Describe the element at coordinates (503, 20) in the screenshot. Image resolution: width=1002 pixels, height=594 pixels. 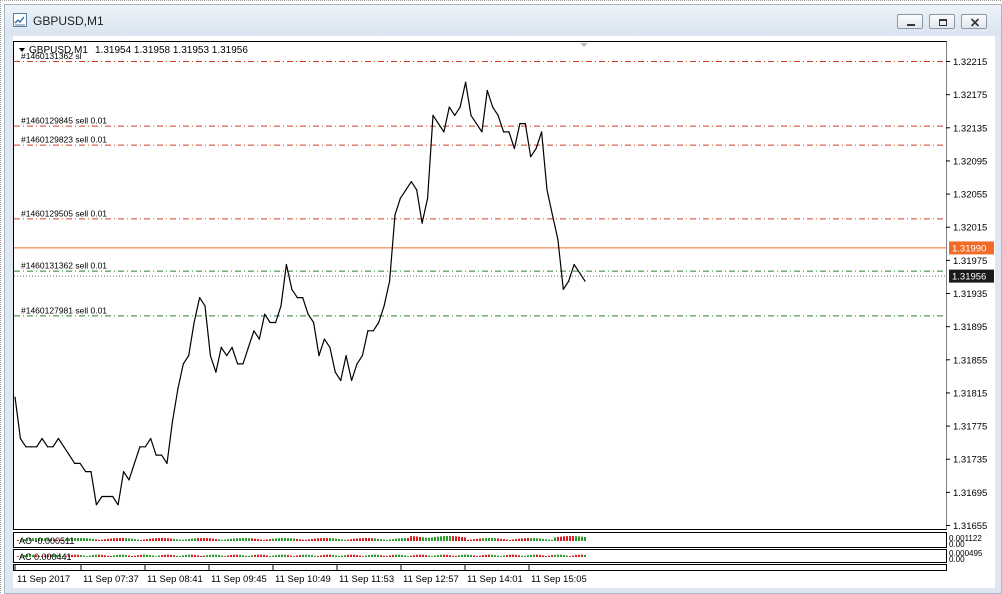
I see `title-bar: GBPUSD,M1` at that location.